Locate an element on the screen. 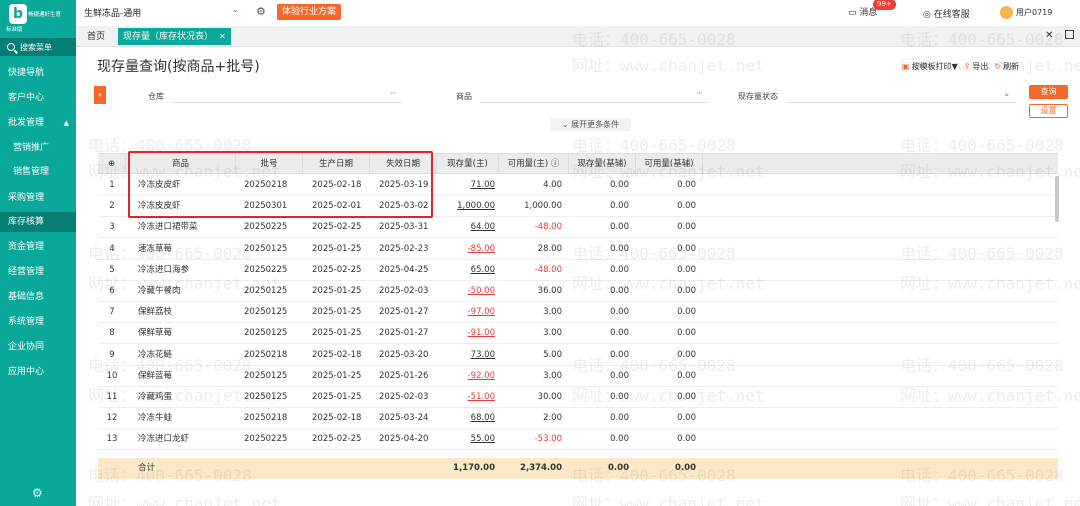  sidebar-item-operations: 经营管理 is located at coordinates (38, 272).